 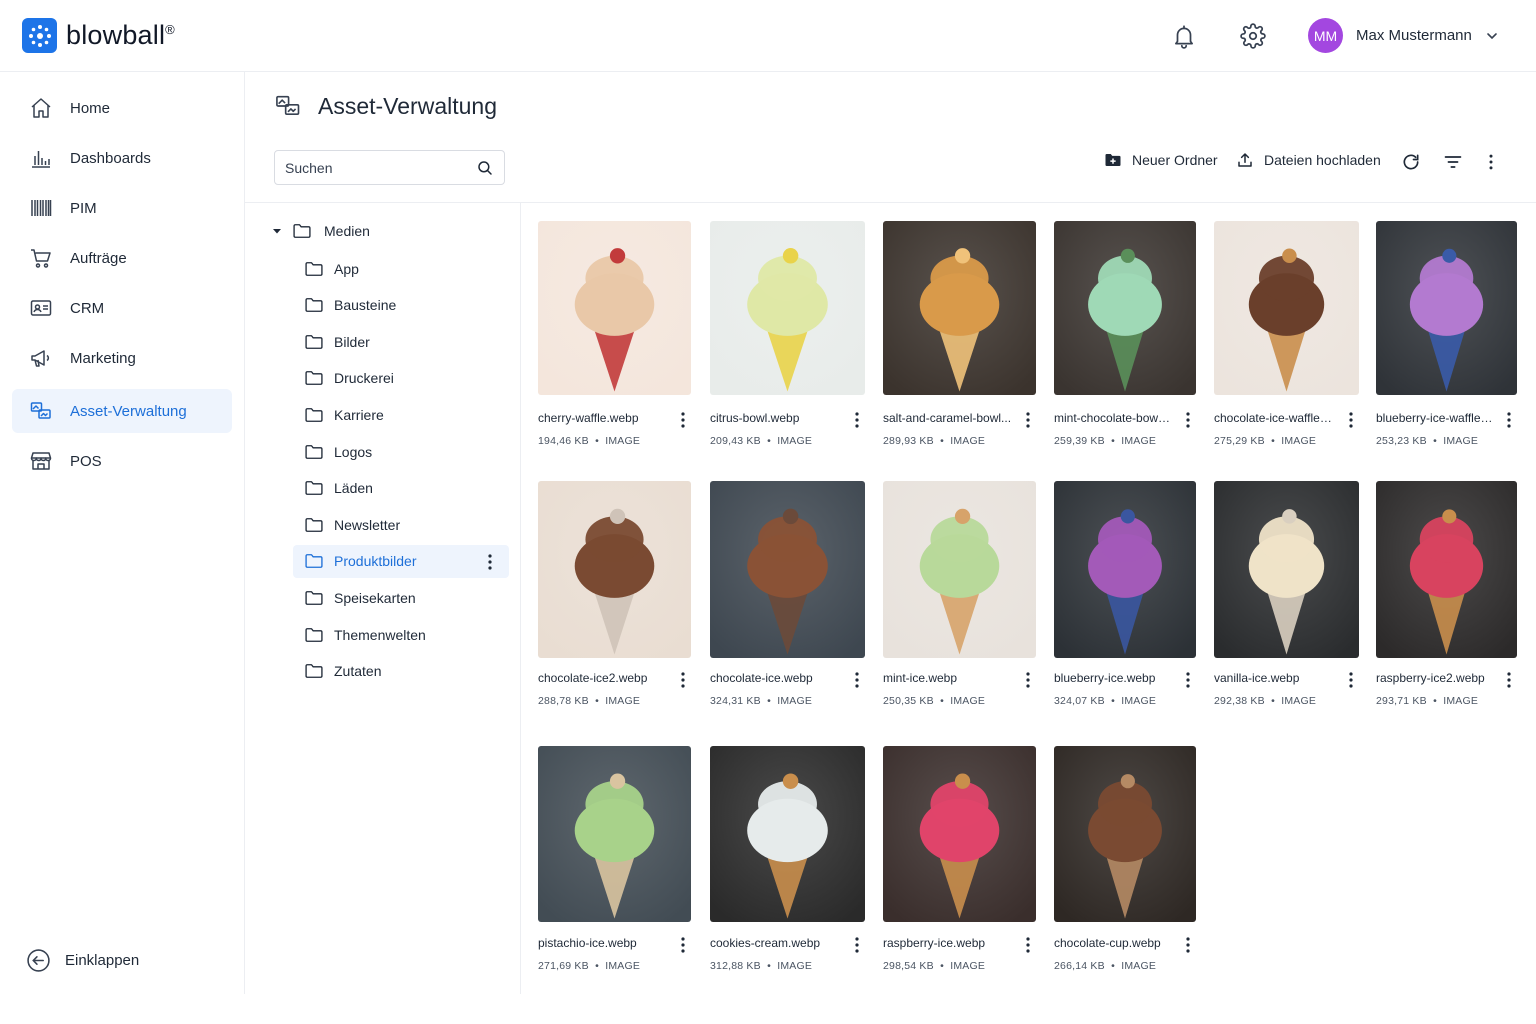 What do you see at coordinates (380, 167) in the screenshot?
I see `search-input` at bounding box center [380, 167].